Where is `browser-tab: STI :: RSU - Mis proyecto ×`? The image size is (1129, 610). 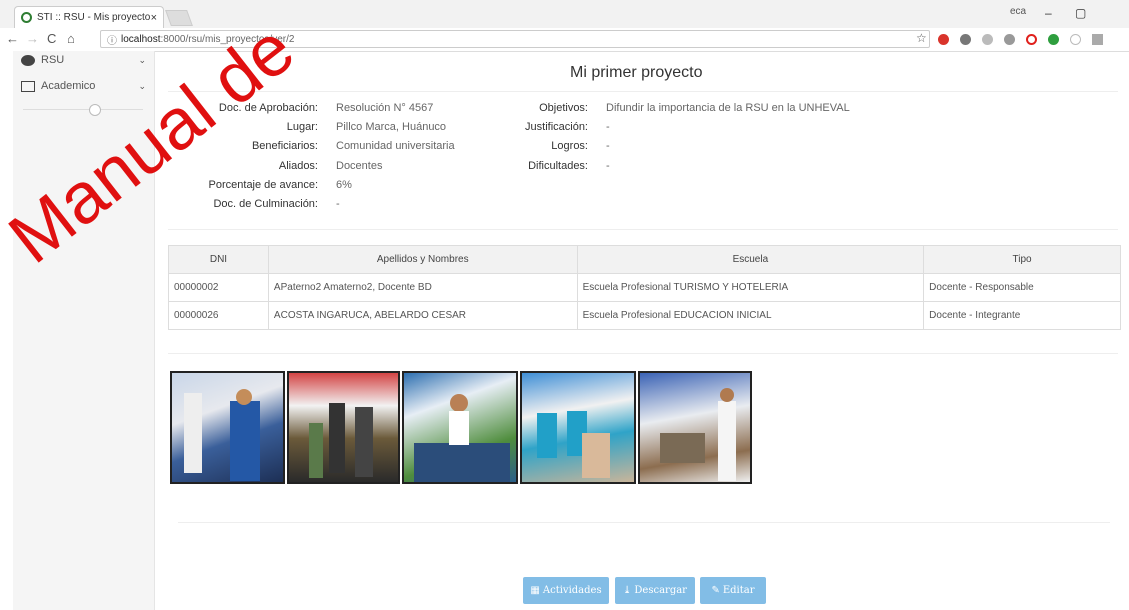 browser-tab: STI :: RSU - Mis proyecto × is located at coordinates (89, 17).